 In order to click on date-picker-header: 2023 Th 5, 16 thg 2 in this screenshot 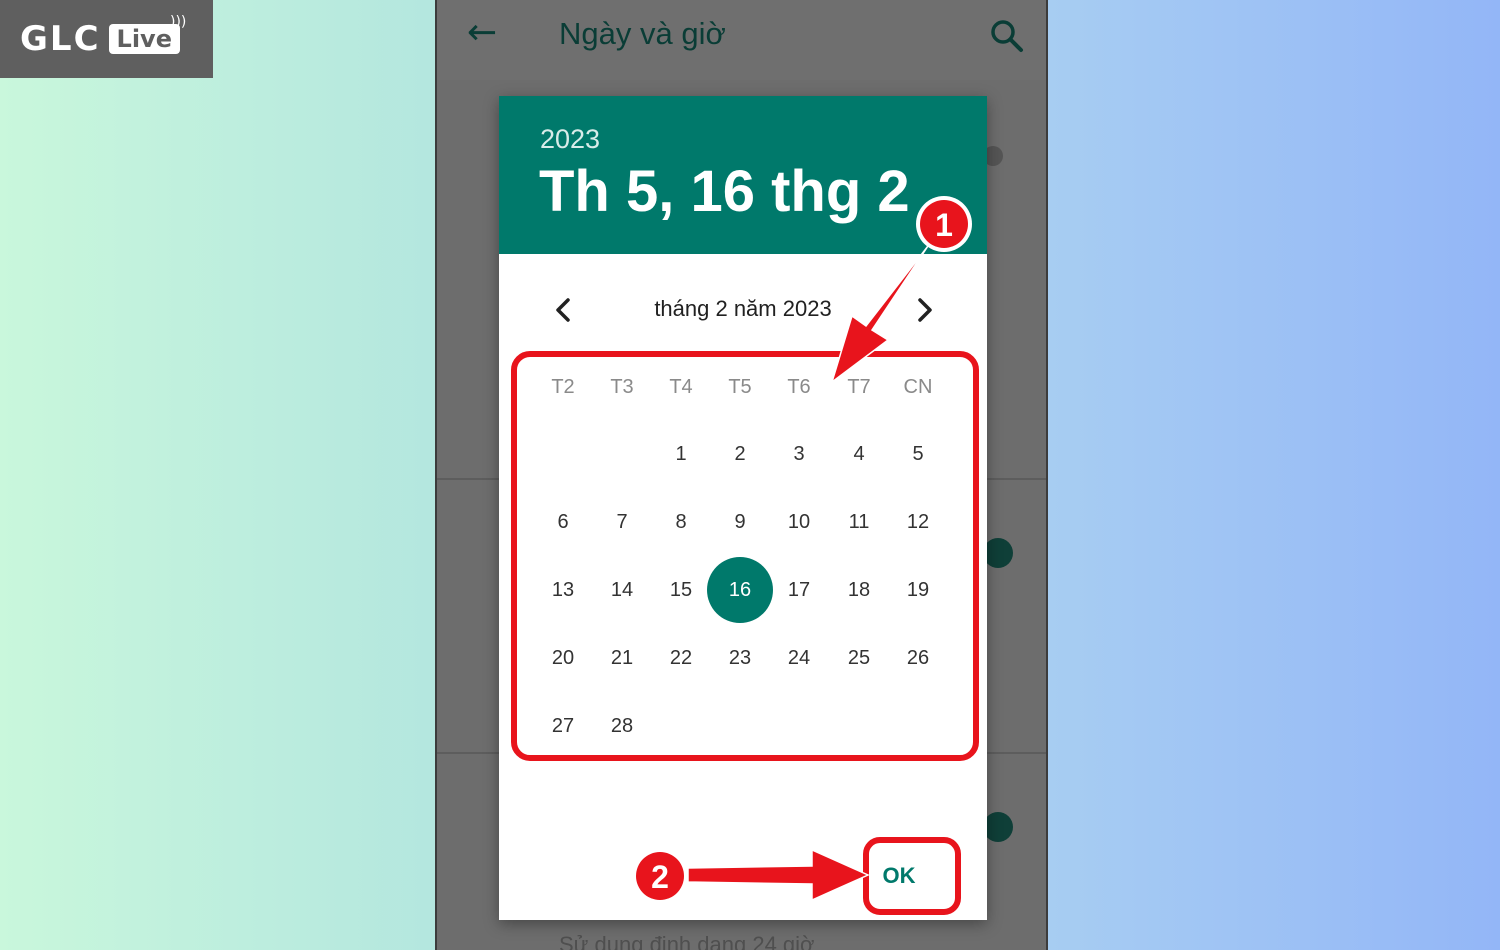, I will do `click(743, 175)`.